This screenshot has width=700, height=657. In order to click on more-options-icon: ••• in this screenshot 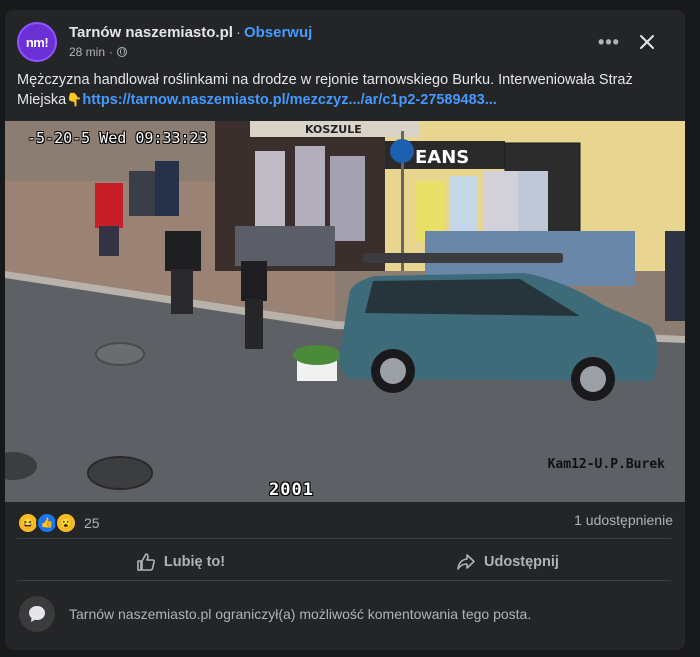, I will do `click(609, 42)`.